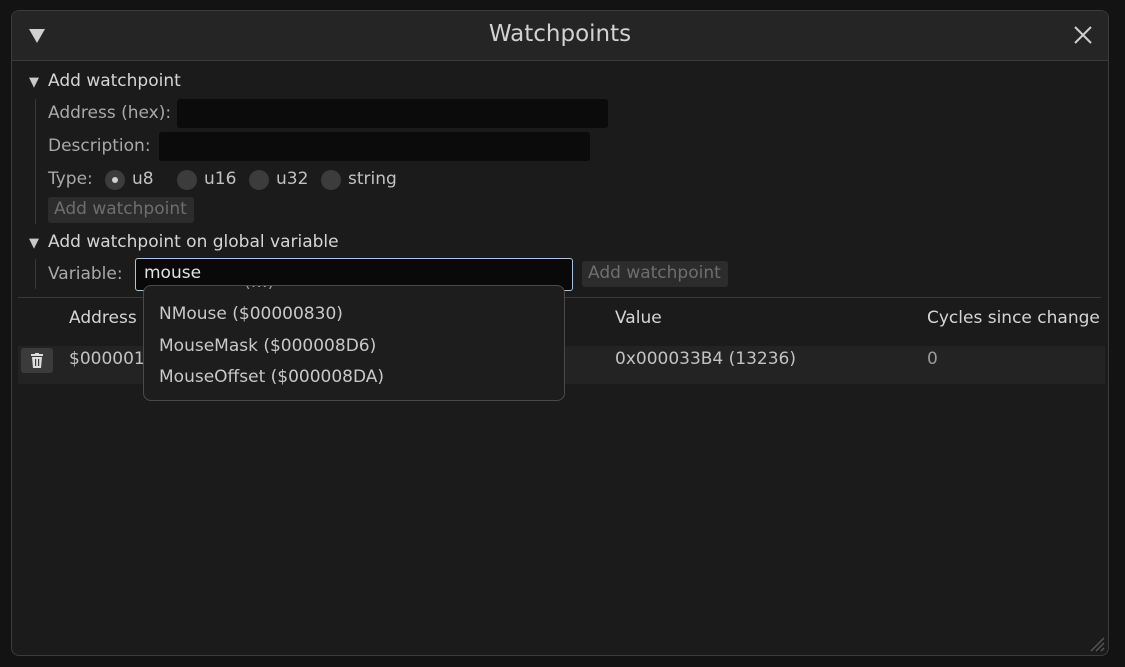  Describe the element at coordinates (107, 359) in the screenshot. I see `cell-address: $000001` at that location.